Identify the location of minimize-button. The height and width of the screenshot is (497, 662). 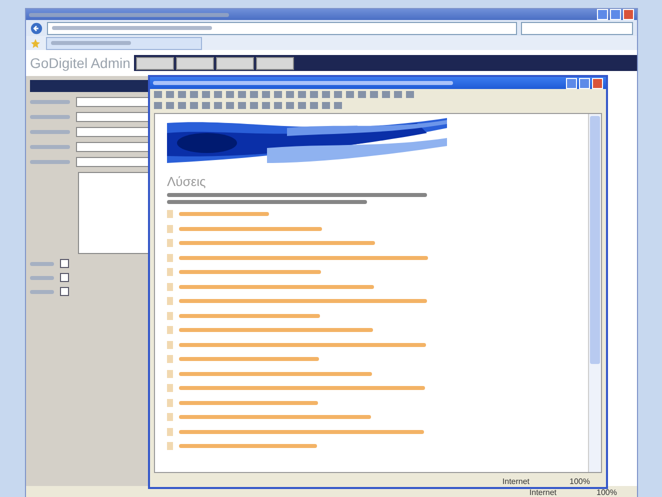
(602, 14).